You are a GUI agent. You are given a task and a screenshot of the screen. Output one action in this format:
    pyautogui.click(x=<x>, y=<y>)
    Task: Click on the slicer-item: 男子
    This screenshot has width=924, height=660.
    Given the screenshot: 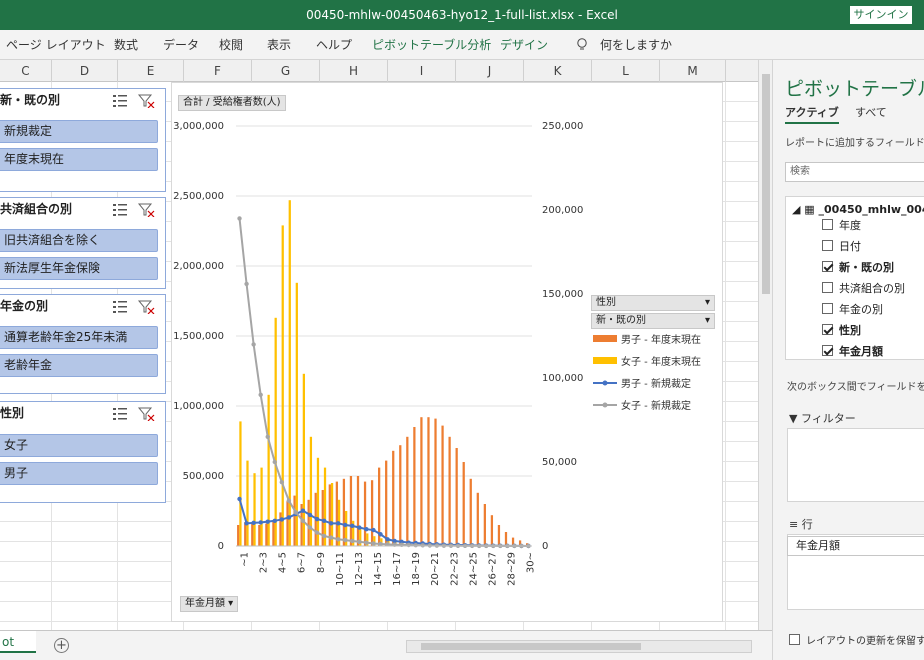 What is the action you would take?
    pyautogui.click(x=79, y=473)
    